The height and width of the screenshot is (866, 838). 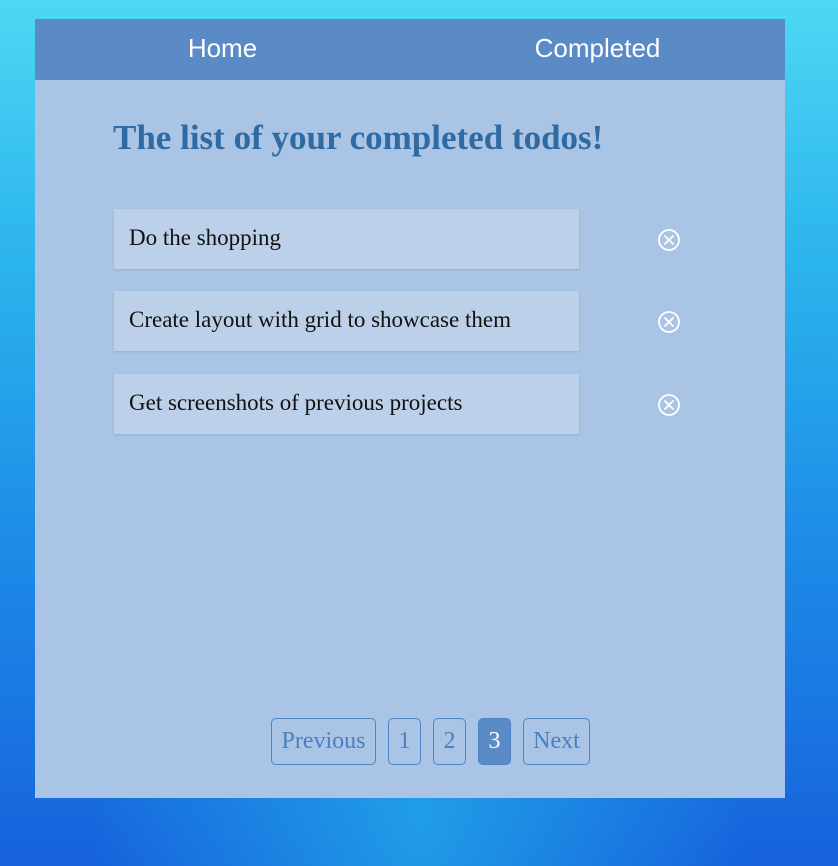 I want to click on todo-item: Get screenshots of previous projects, so click(x=346, y=404).